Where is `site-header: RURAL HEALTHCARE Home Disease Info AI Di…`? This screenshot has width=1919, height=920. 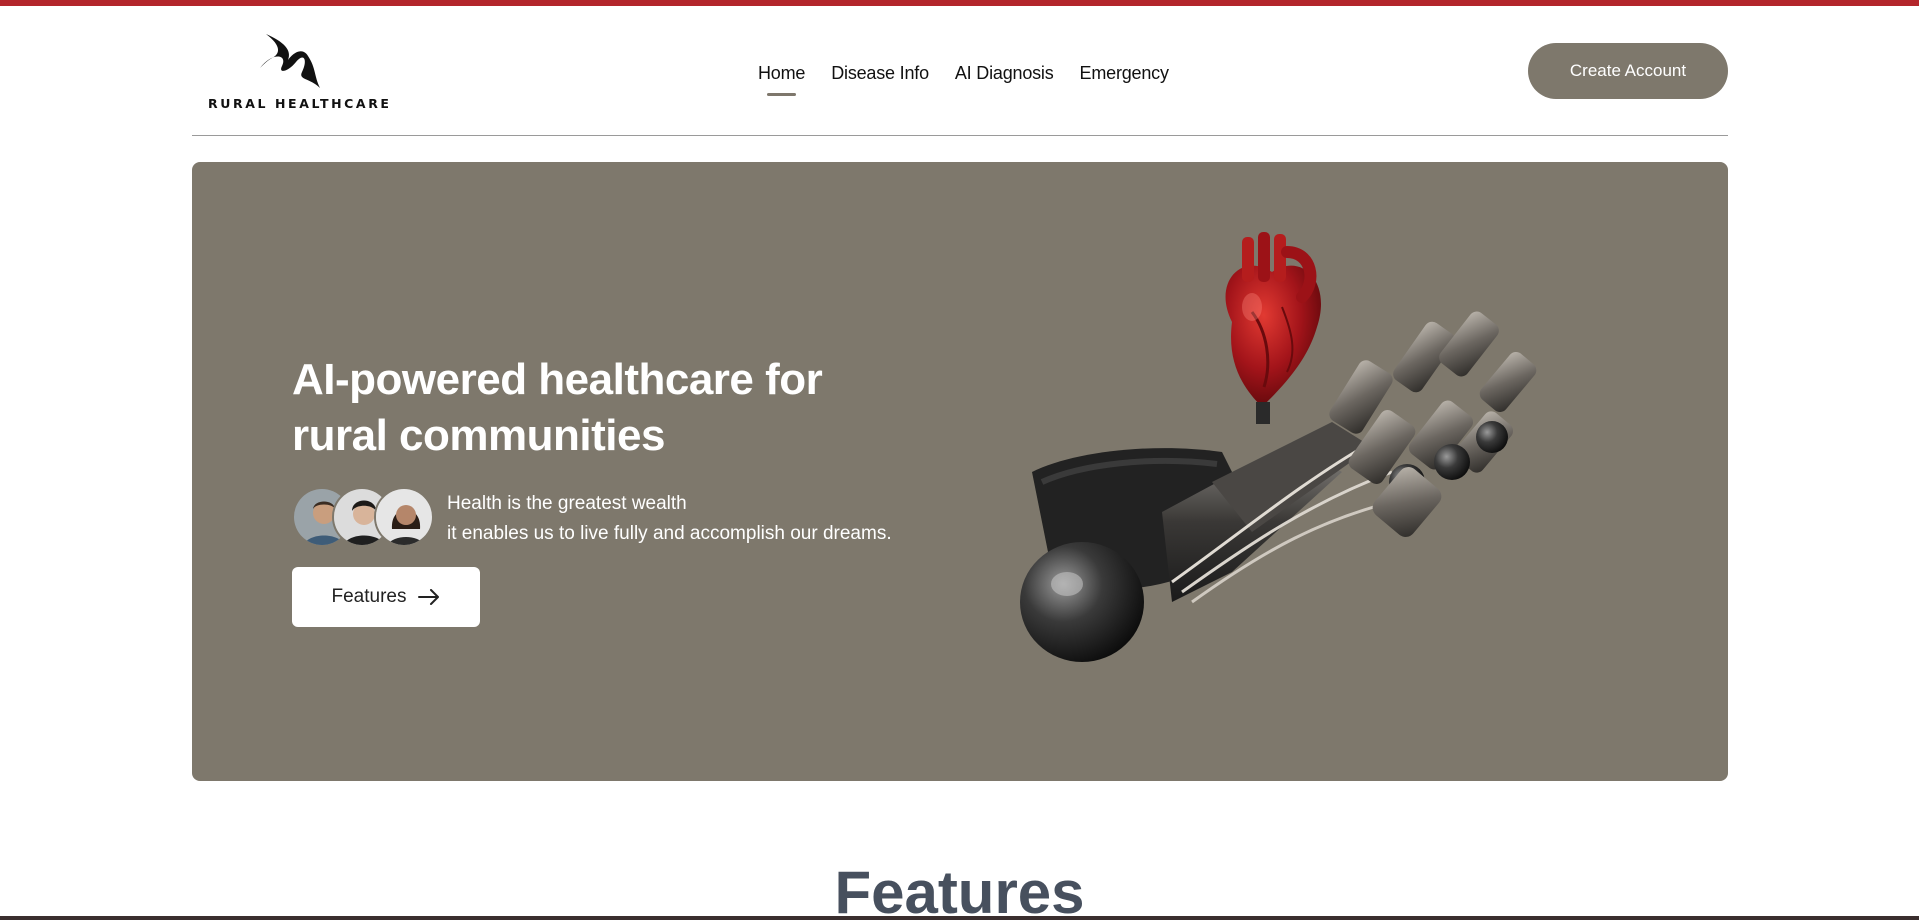 site-header: RURAL HEALTHCARE Home Disease Info AI Di… is located at coordinates (960, 71).